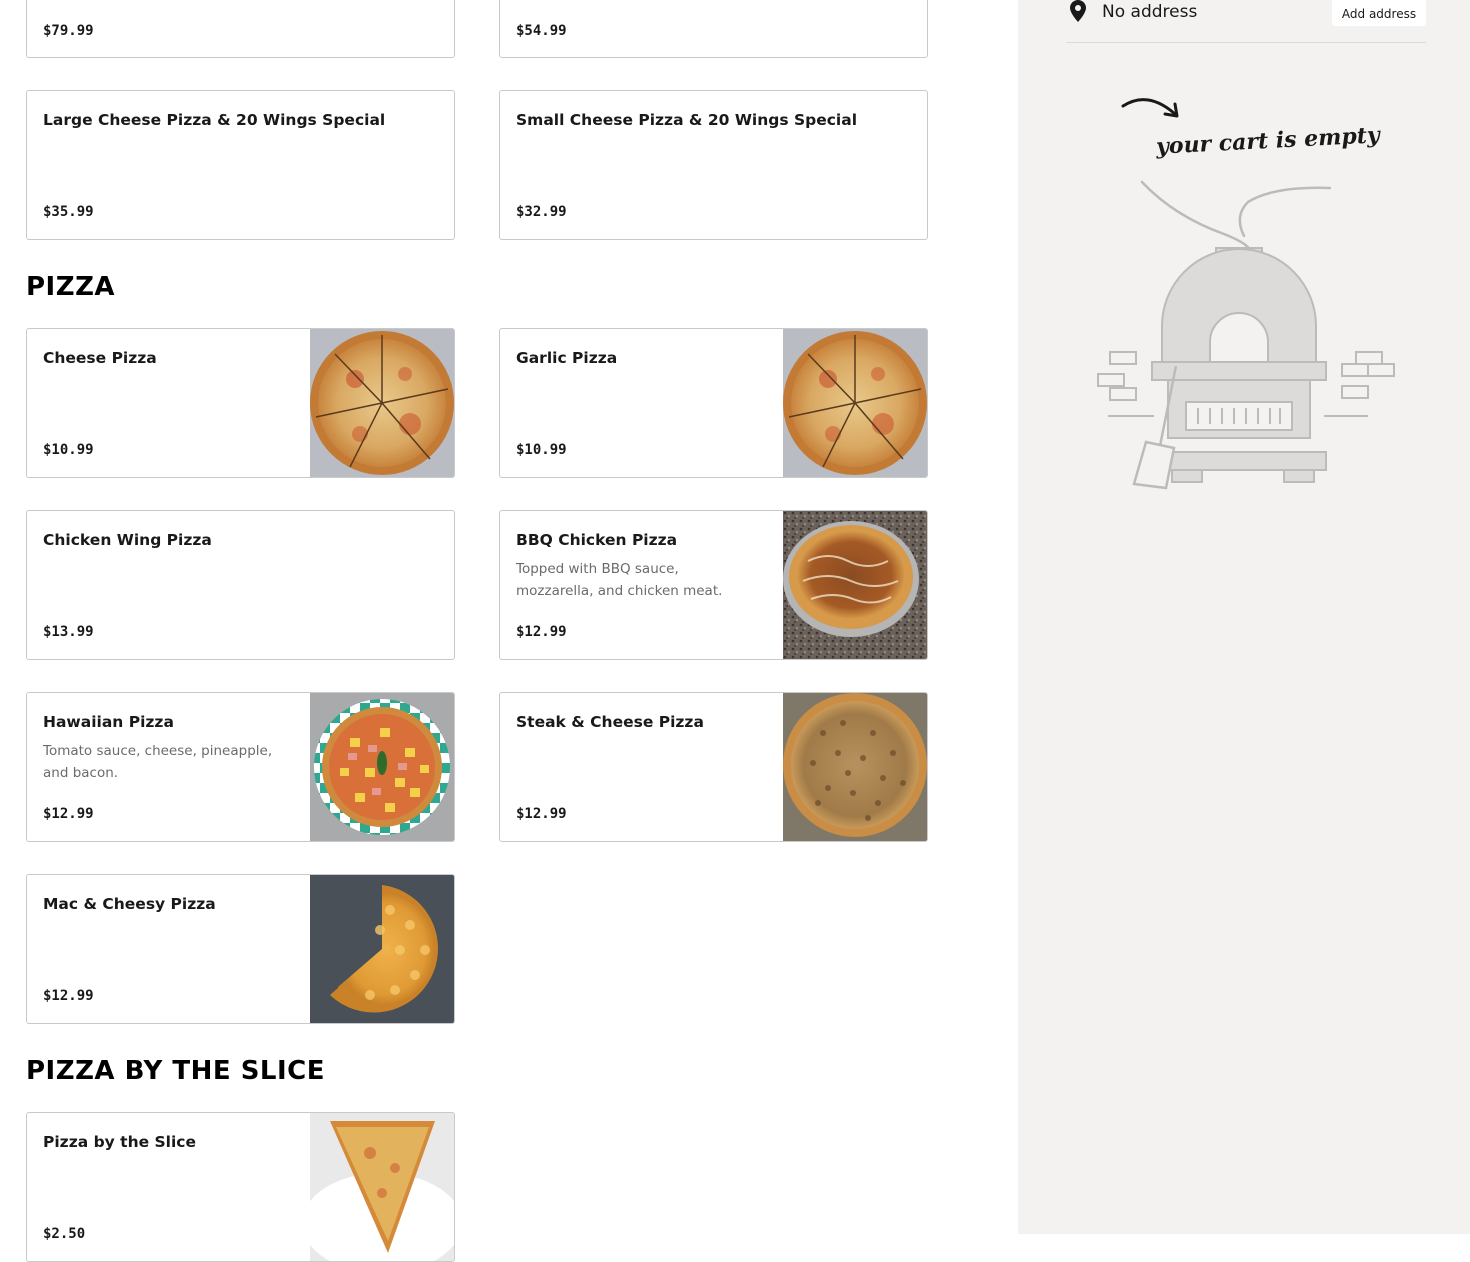  What do you see at coordinates (120, 1142) in the screenshot?
I see `menu-item-name: Pizza by the Slice` at bounding box center [120, 1142].